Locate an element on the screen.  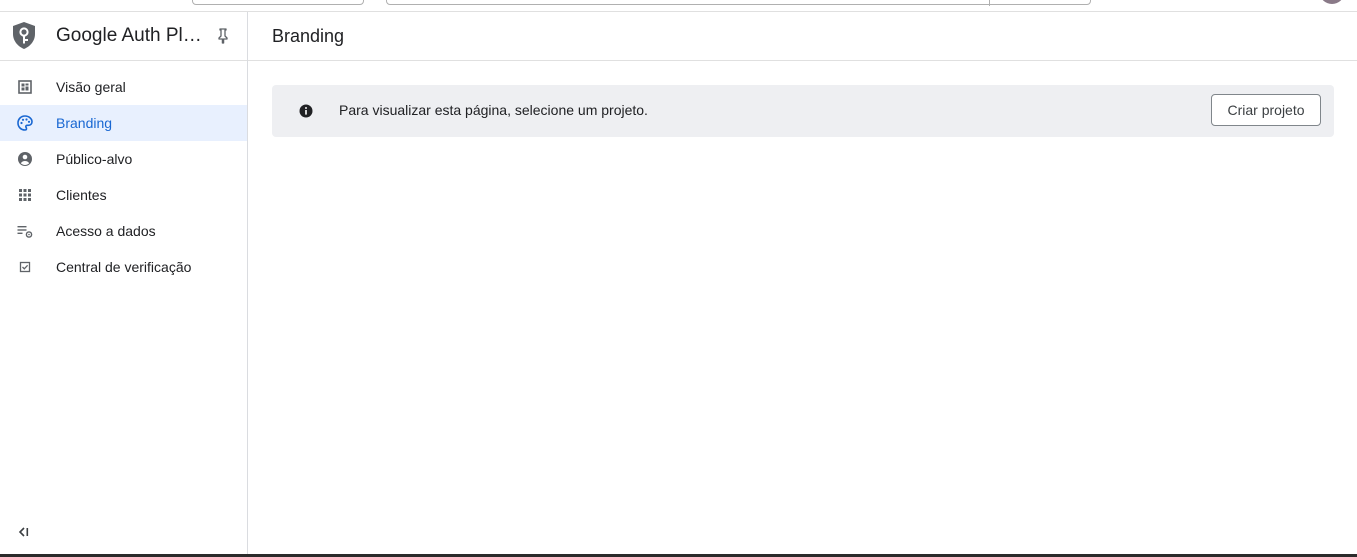
top-toolbar-strip is located at coordinates (678, 6).